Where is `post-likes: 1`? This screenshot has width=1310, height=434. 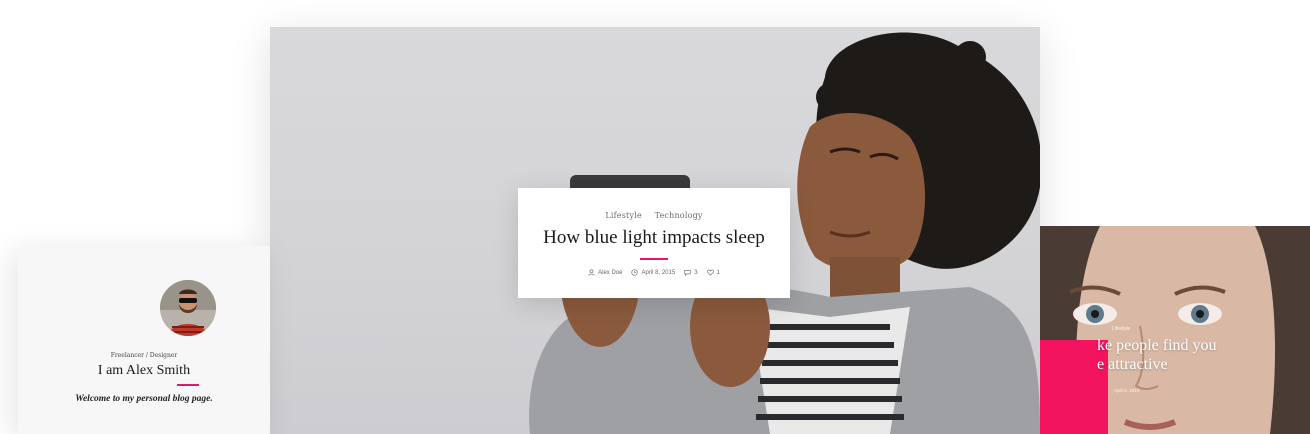
post-likes: 1 is located at coordinates (713, 272).